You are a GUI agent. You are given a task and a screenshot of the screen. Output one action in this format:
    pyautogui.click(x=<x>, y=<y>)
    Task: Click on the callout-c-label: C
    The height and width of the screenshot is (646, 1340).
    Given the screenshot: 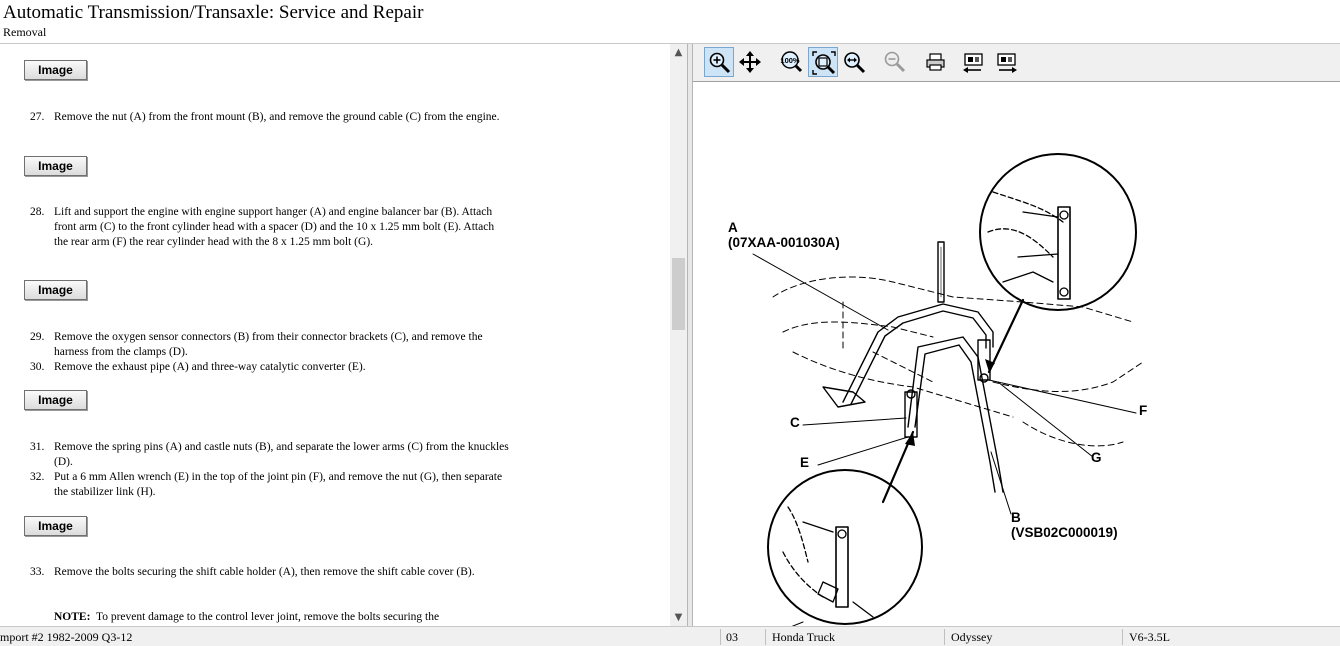 What is the action you would take?
    pyautogui.click(x=795, y=422)
    